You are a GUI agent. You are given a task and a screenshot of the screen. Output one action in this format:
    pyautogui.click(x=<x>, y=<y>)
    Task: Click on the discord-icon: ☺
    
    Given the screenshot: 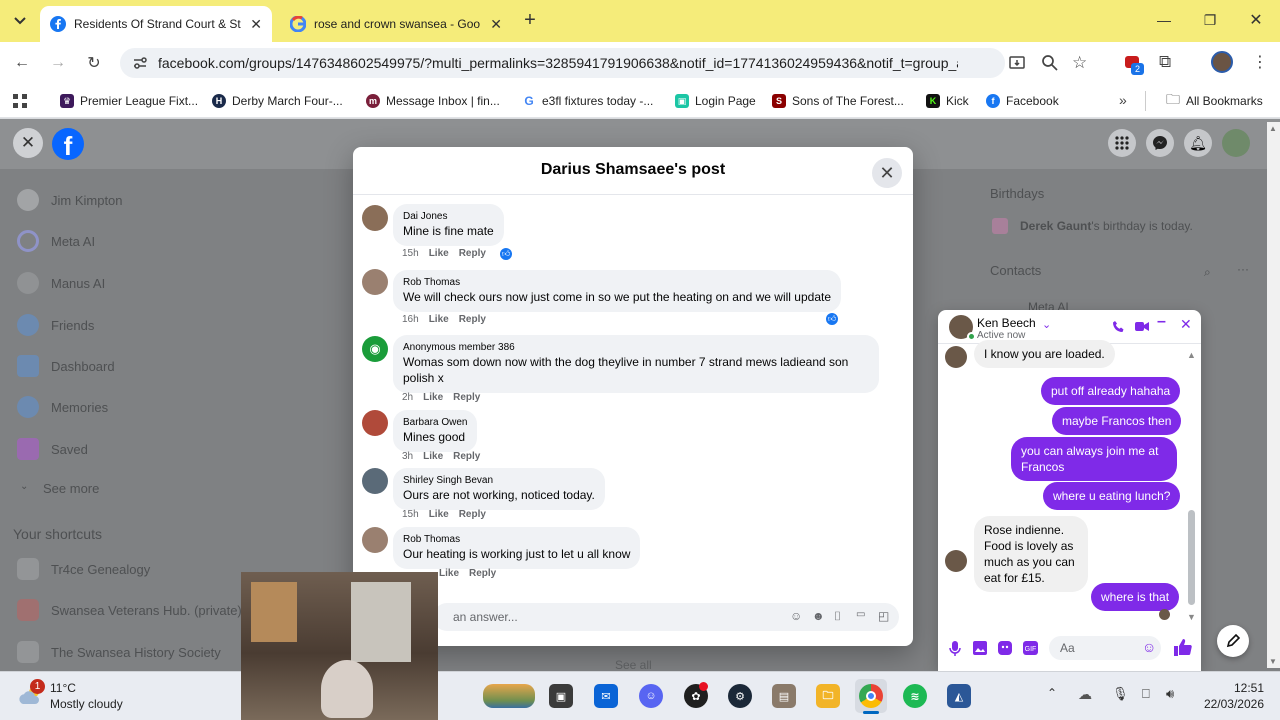 What is the action you would take?
    pyautogui.click(x=651, y=696)
    